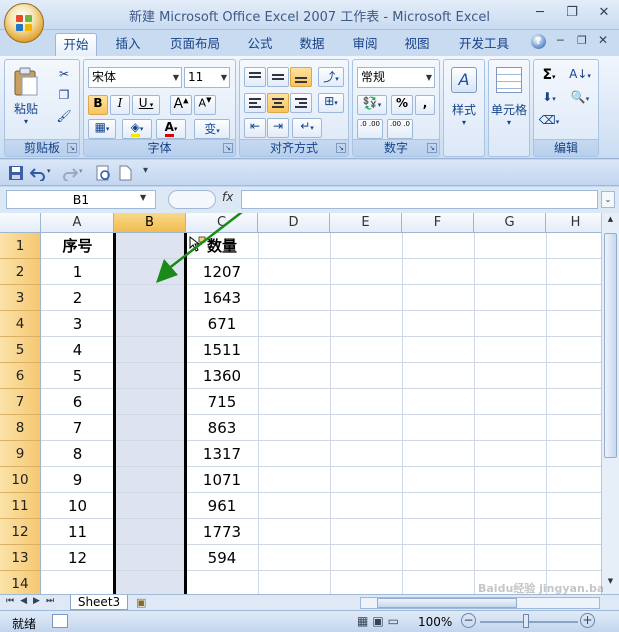 This screenshot has height=632, width=619. Describe the element at coordinates (72, 148) in the screenshot. I see `clipboard-launcher-icon: ↘` at that location.